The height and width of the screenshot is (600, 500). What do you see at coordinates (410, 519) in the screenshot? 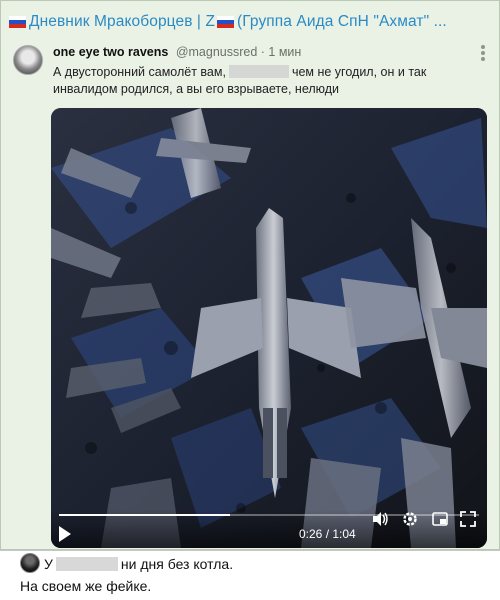
I see `settings-gear-icon` at bounding box center [410, 519].